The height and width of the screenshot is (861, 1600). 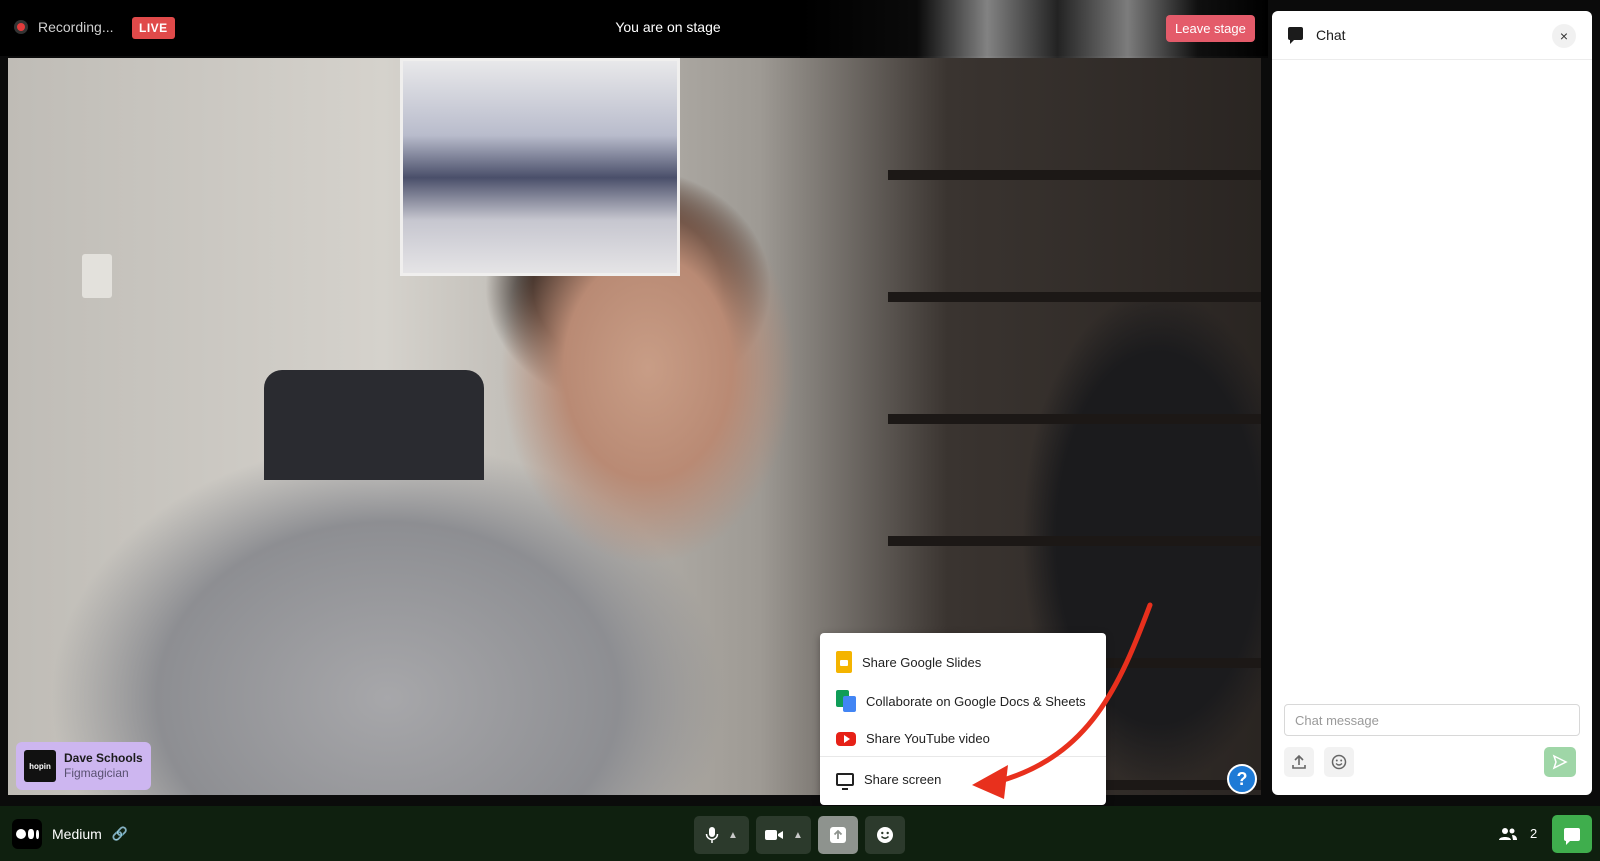 I want to click on chat-toggle-button, so click(x=1572, y=834).